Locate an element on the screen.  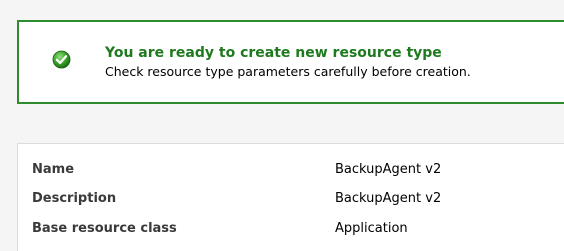
param-label-base-resource-class: Base resource class is located at coordinates (104, 228).